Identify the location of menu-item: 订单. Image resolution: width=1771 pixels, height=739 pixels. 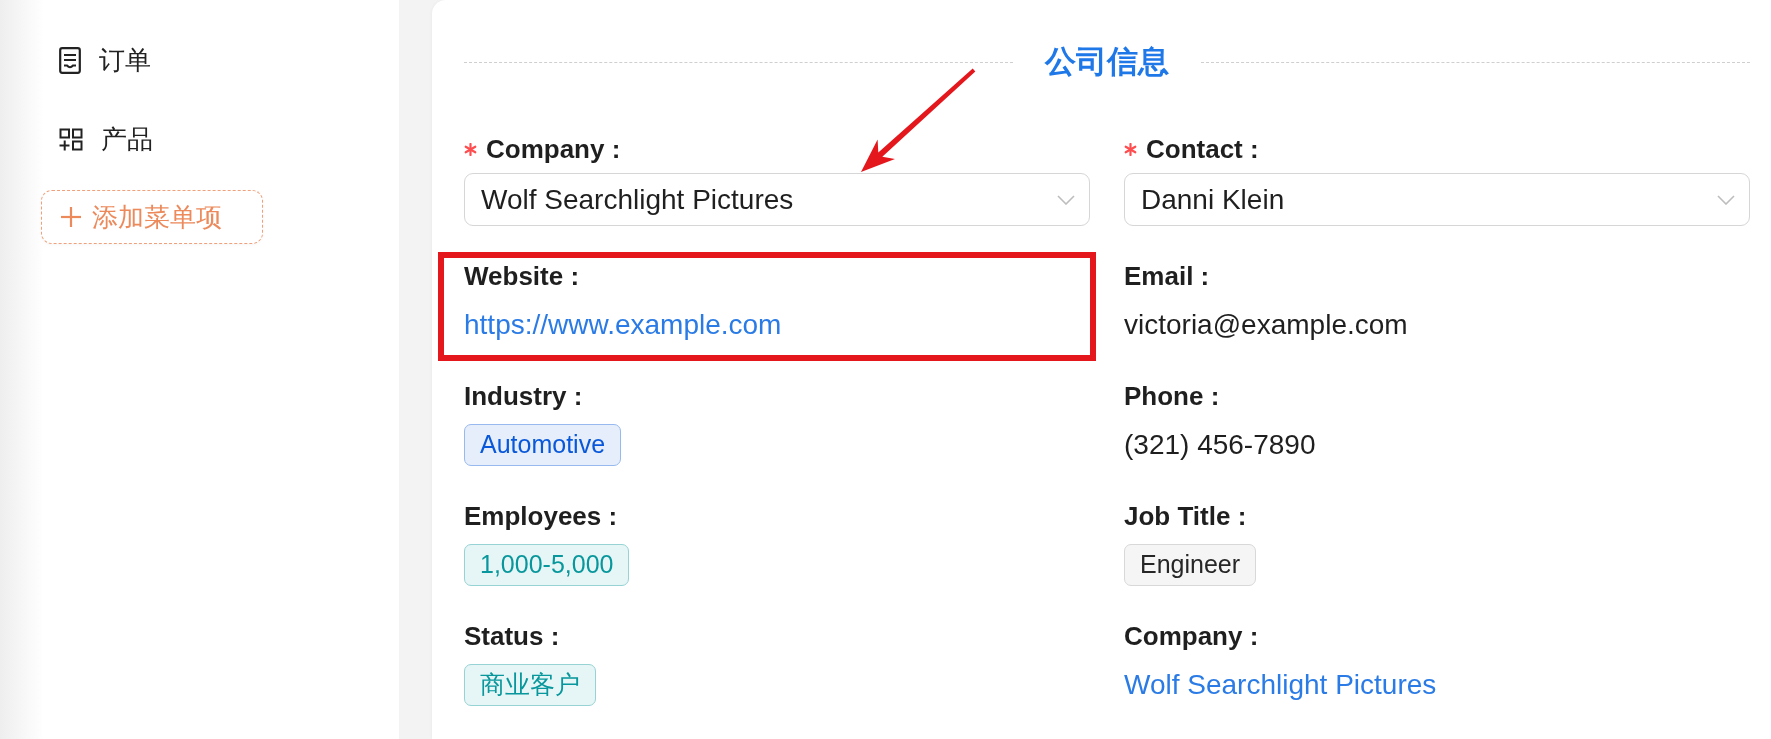
(105, 60).